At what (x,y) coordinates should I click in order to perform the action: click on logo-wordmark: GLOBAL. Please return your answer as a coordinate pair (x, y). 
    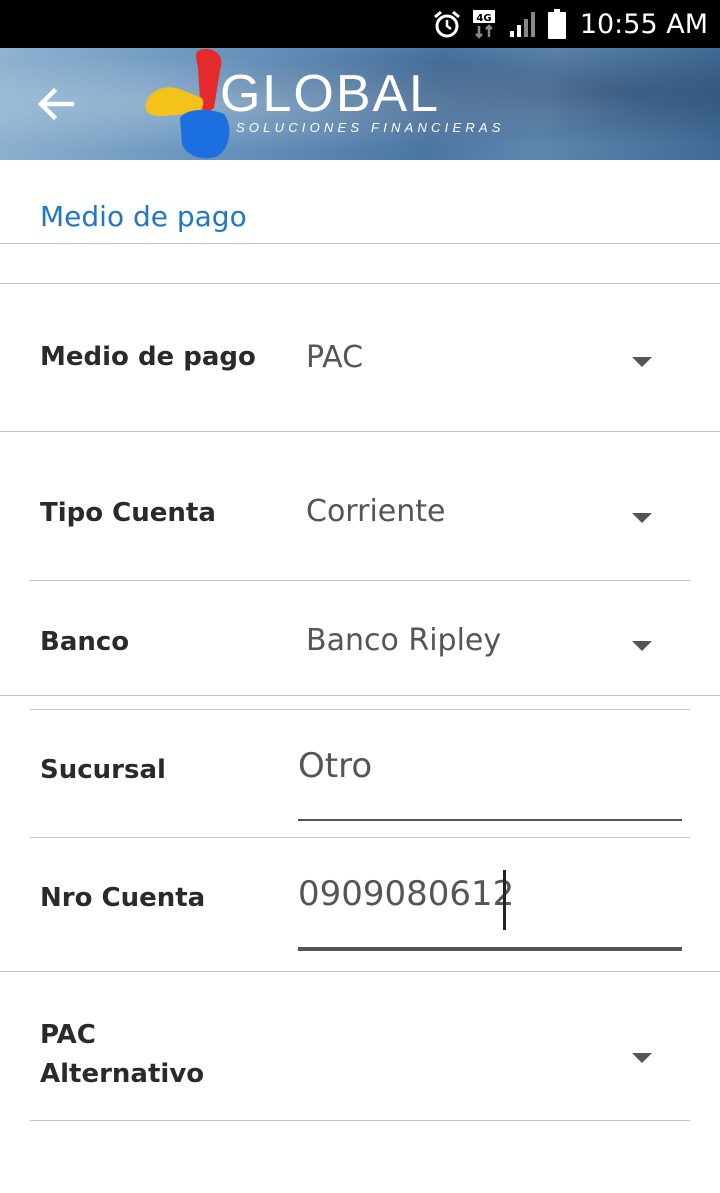
    Looking at the image, I should click on (330, 94).